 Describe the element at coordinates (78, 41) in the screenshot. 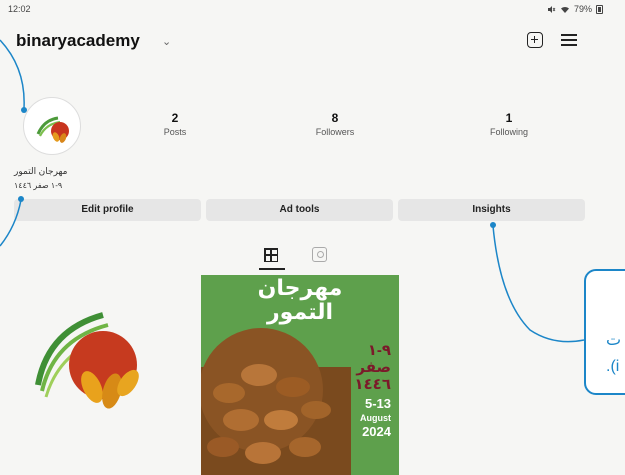

I see `username-switcher: binaryacademy` at that location.